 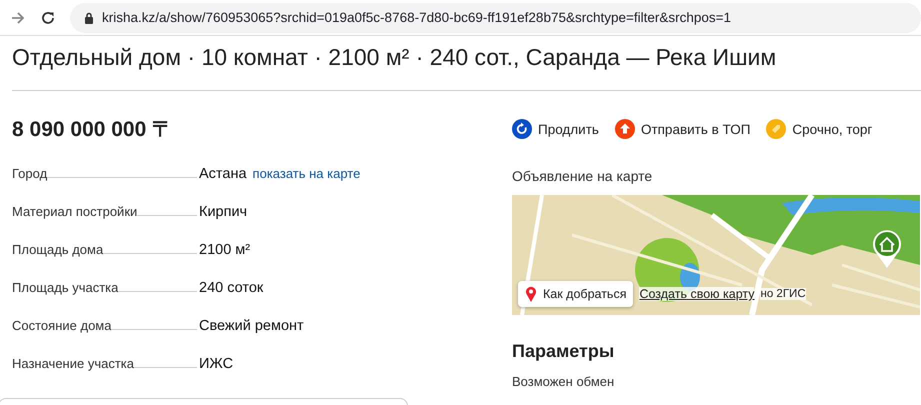 I want to click on spec-value: Астана, so click(x=223, y=174).